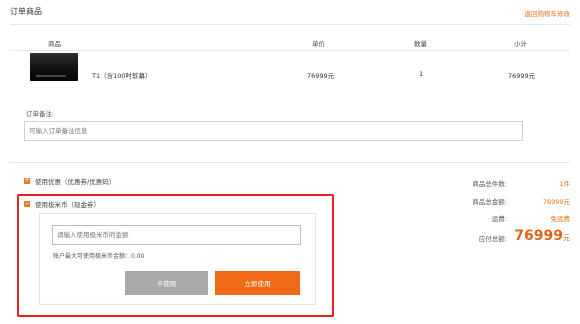 This screenshot has height=324, width=580. Describe the element at coordinates (290, 50) in the screenshot. I see `table-header-divider` at that location.